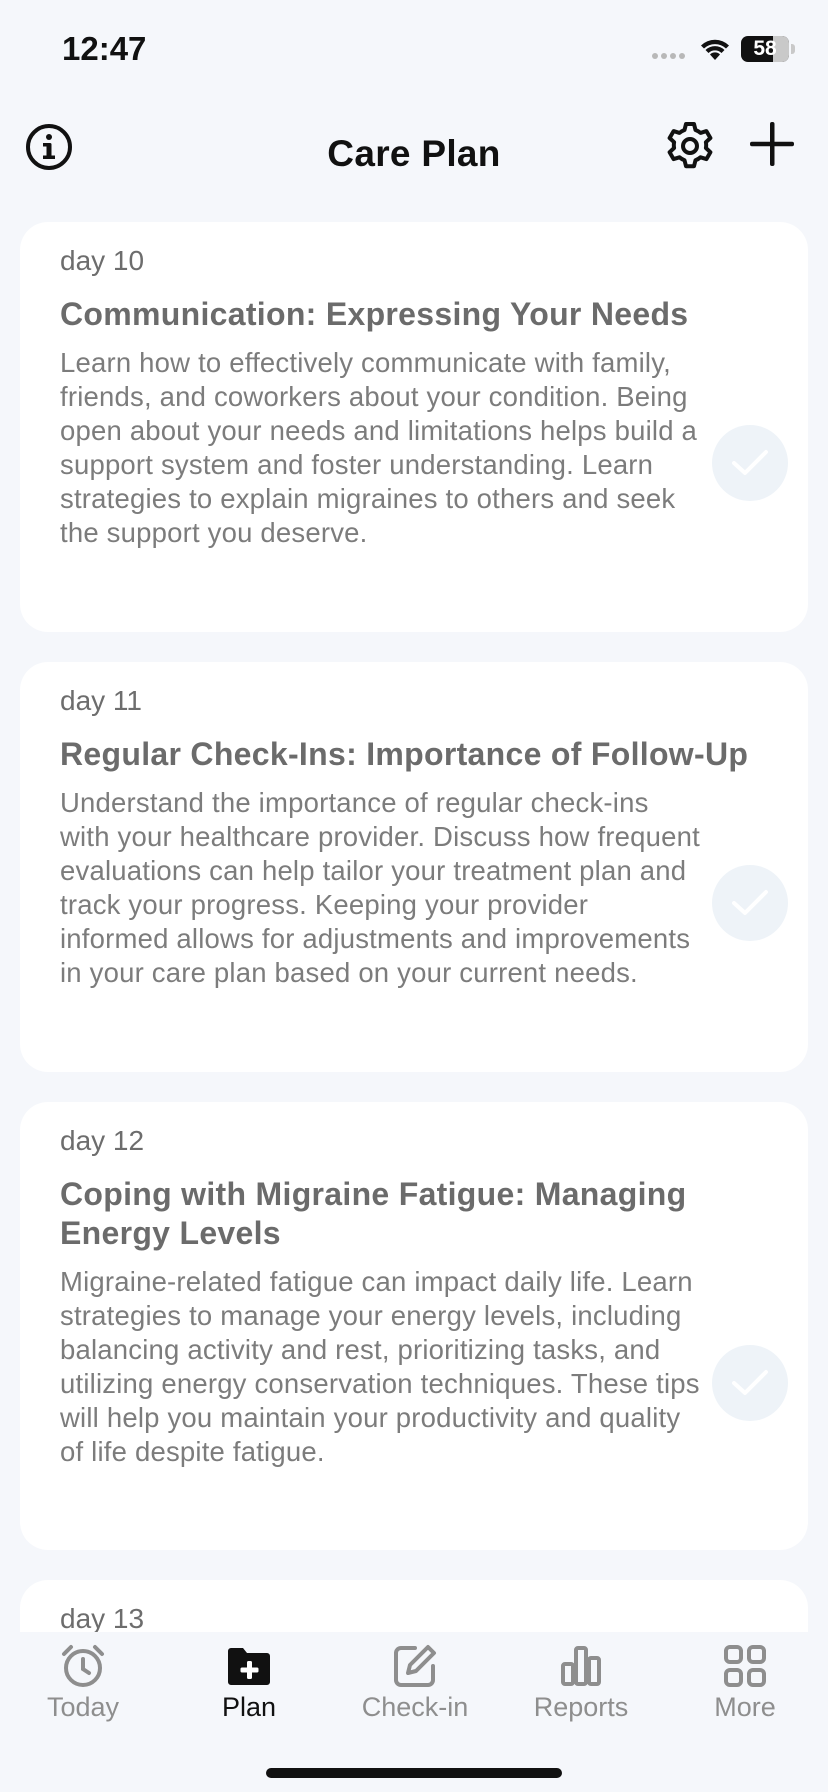 This screenshot has height=1792, width=828. I want to click on cellular-signal-icon, so click(668, 56).